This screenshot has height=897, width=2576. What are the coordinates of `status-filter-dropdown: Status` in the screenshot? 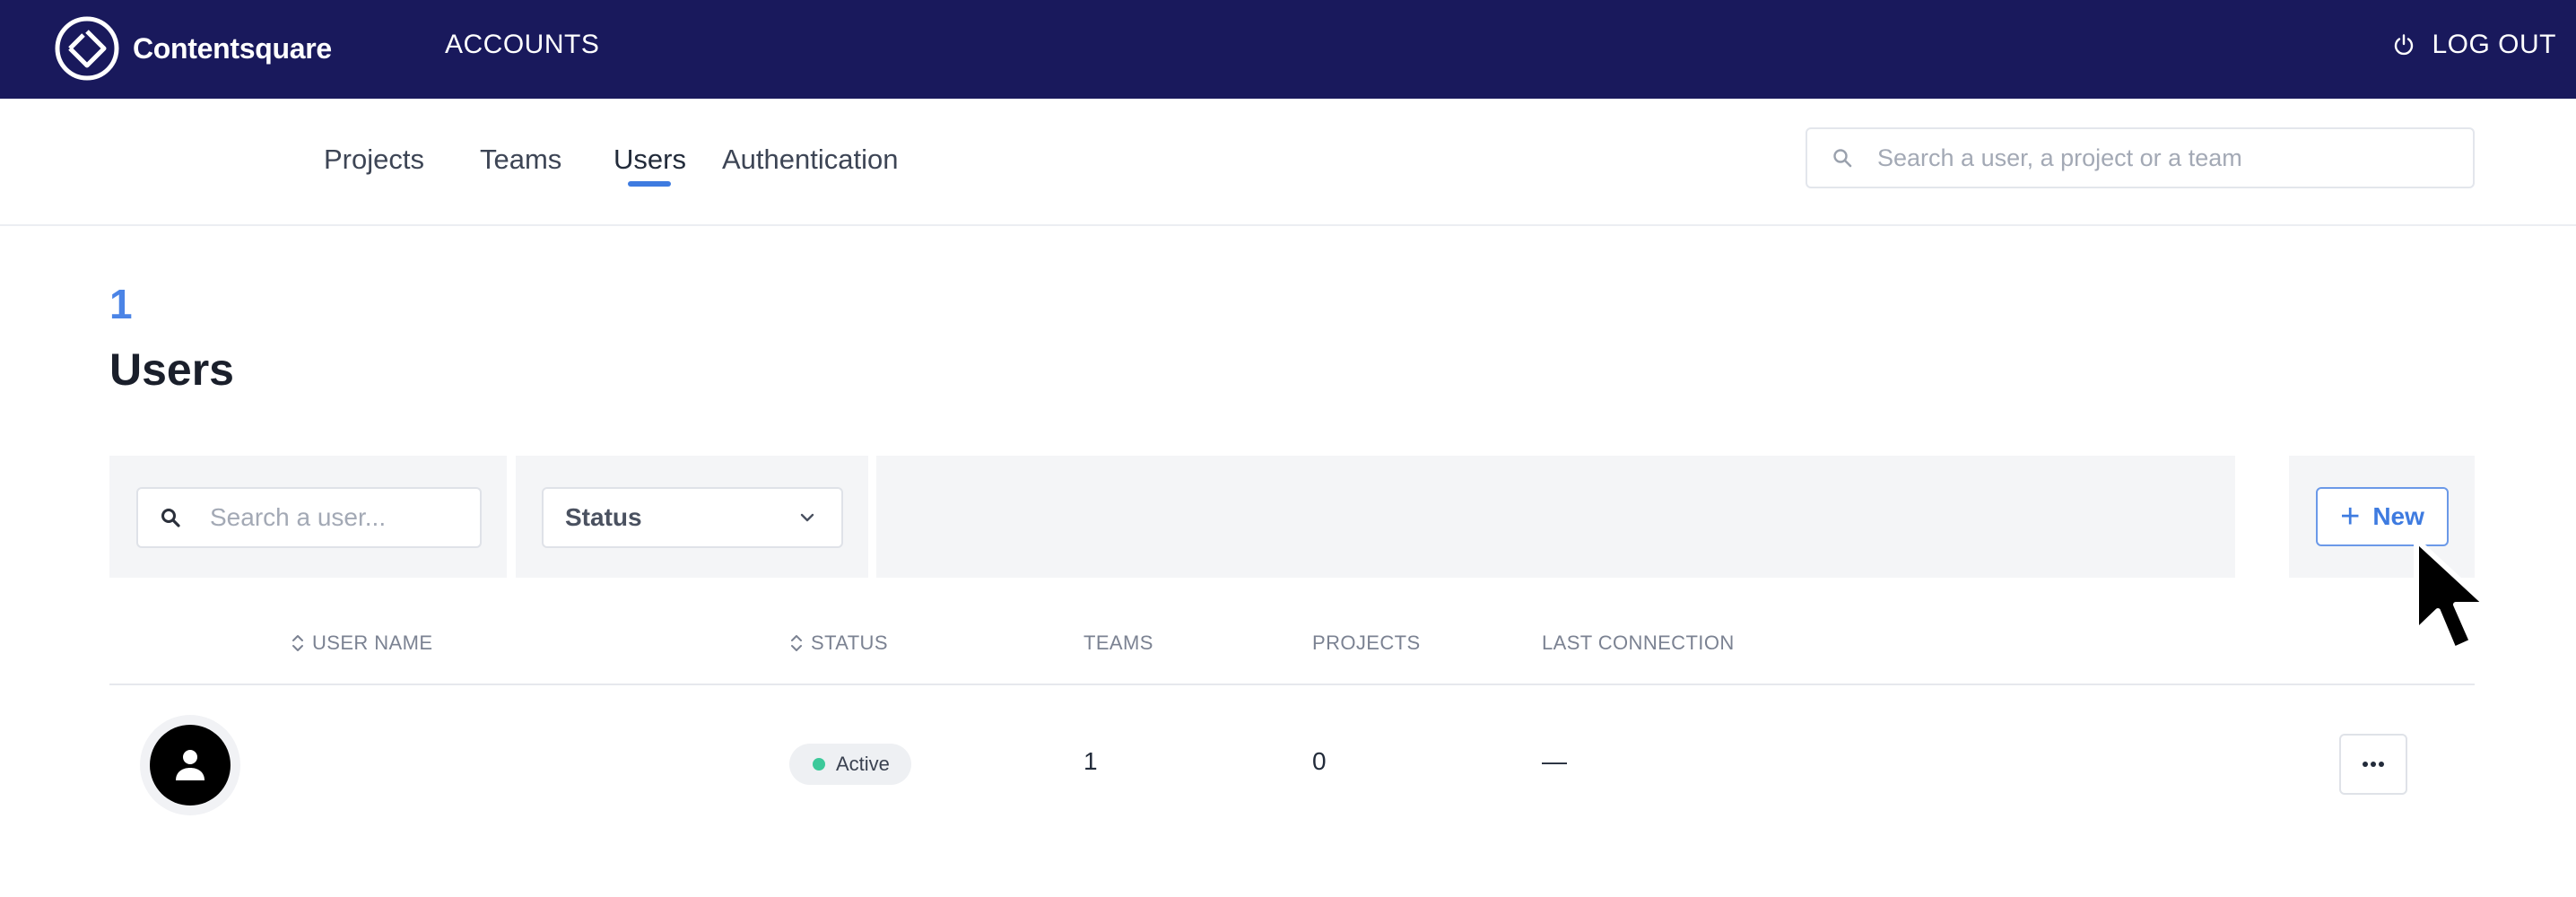 It's located at (692, 517).